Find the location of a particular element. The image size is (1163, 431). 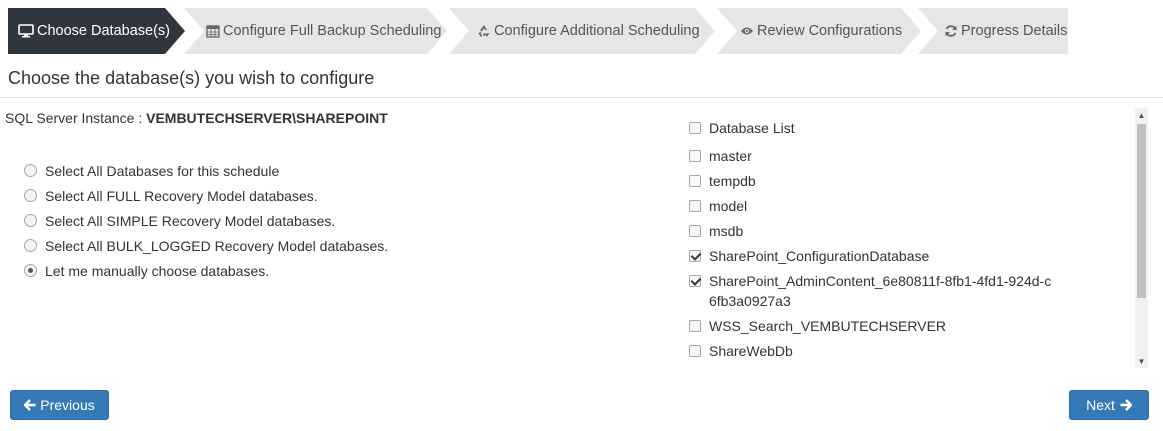

scroll-up-arrow-icon: ▲ is located at coordinates (1141, 115).